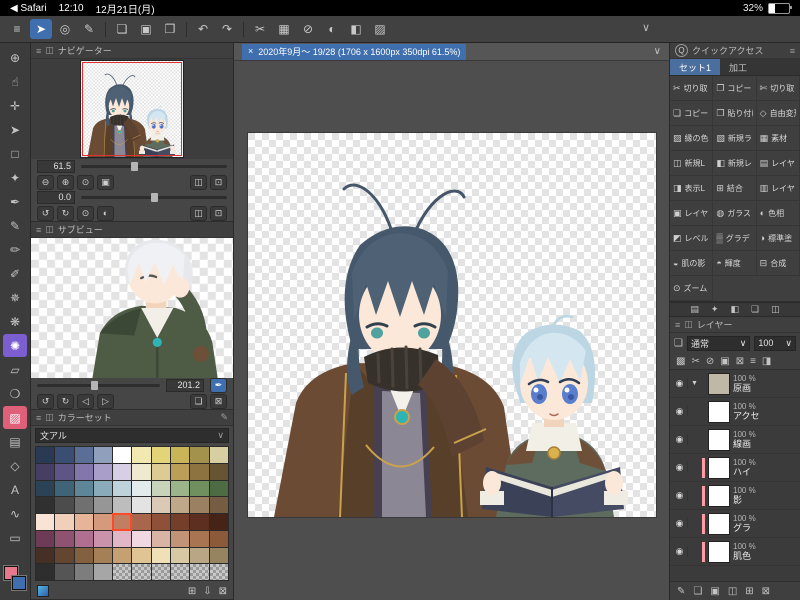  I want to click on layer-action-button: ❏, so click(697, 591).